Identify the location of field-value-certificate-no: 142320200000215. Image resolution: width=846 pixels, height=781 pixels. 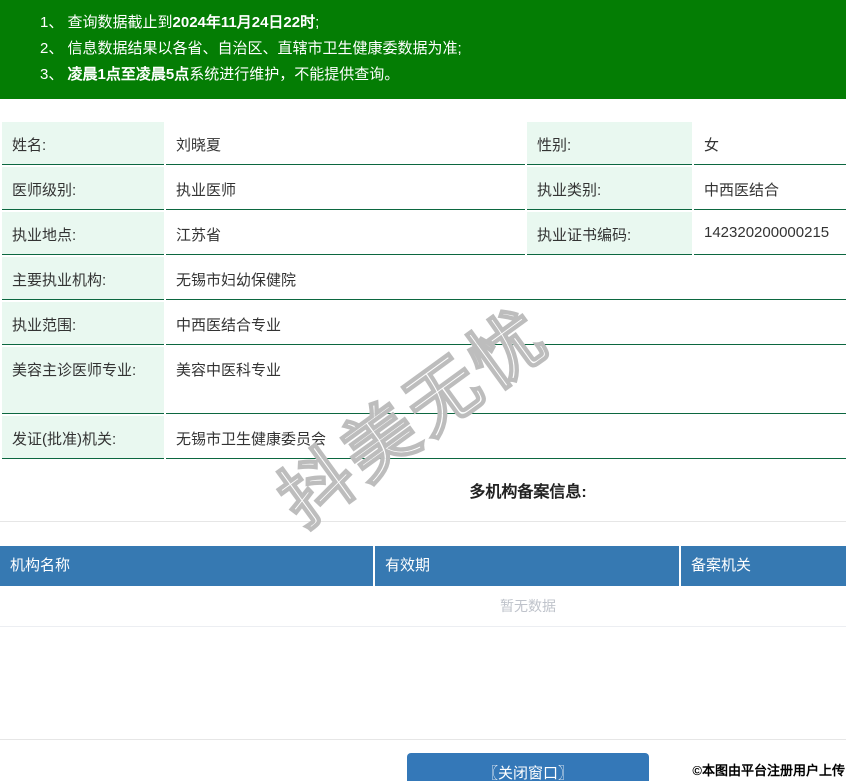
(770, 233).